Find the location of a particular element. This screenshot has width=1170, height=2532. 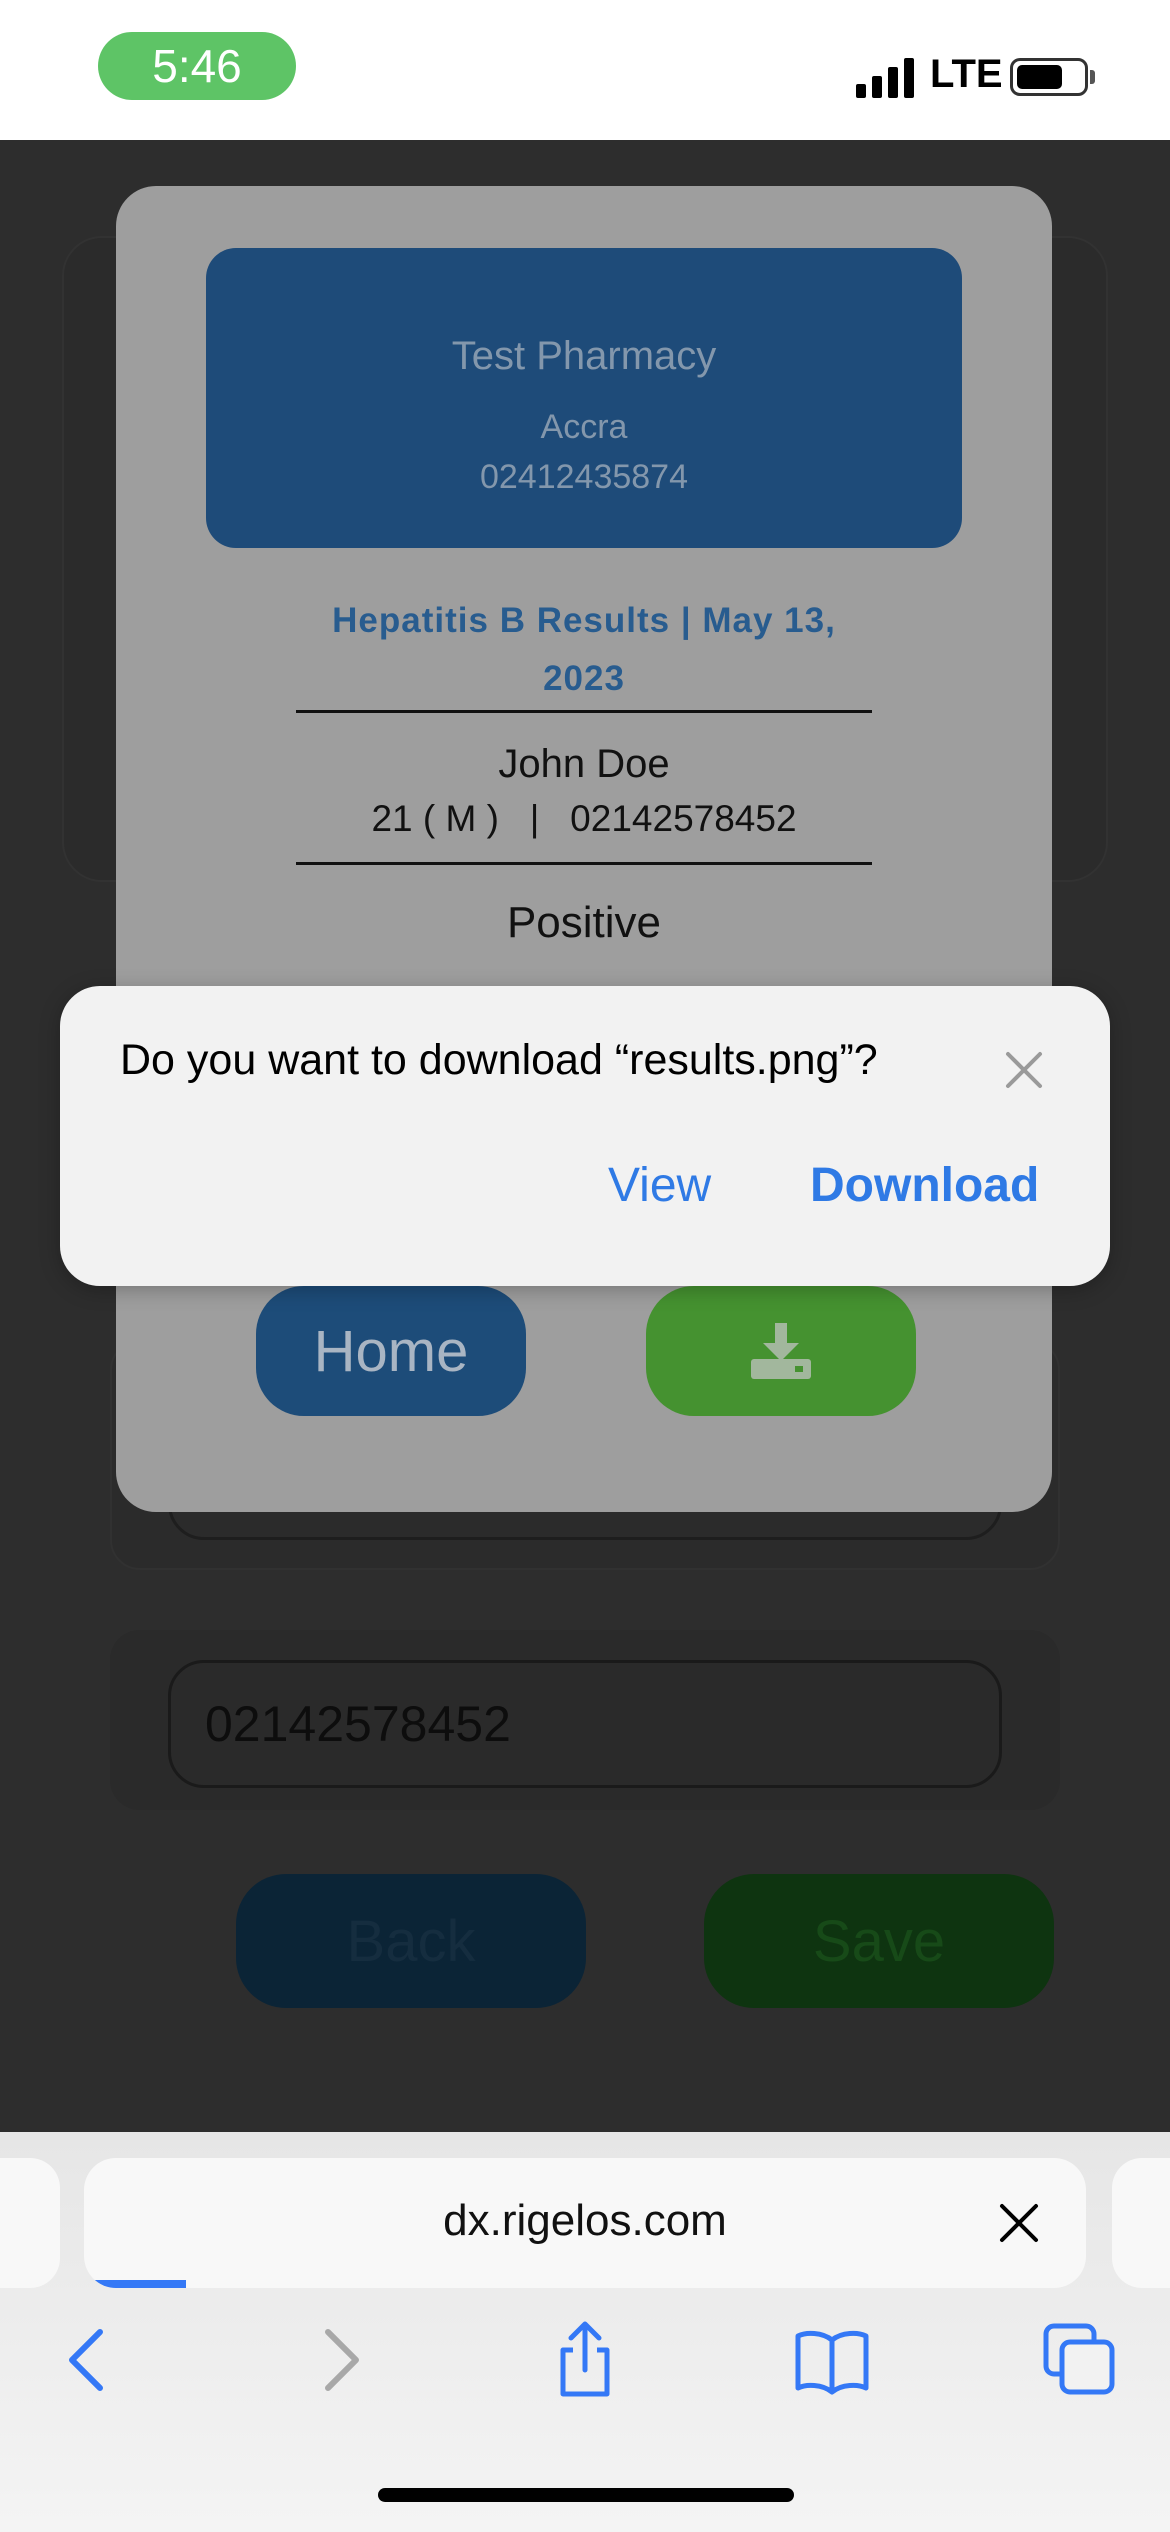

battery-icon is located at coordinates (1049, 77).